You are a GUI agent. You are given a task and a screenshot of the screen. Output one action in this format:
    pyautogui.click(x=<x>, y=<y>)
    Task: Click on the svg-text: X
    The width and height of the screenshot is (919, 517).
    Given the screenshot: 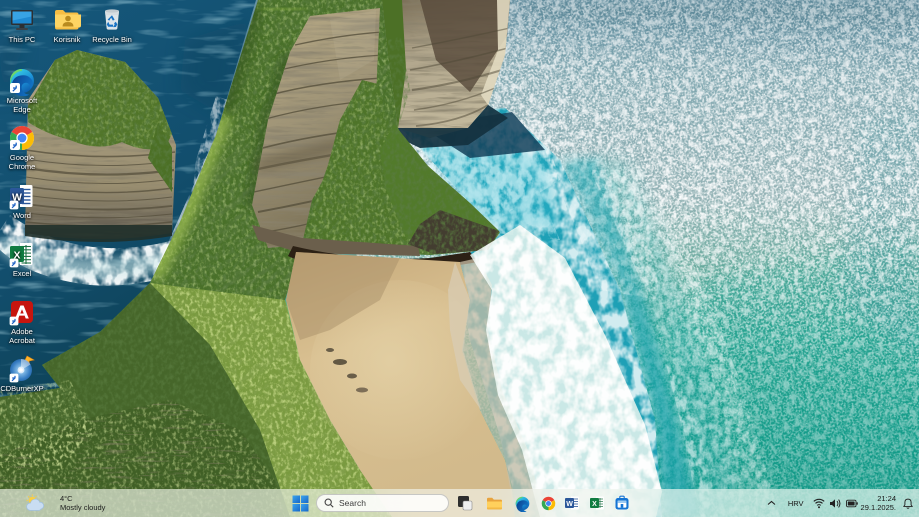 What is the action you would take?
    pyautogui.click(x=594, y=504)
    